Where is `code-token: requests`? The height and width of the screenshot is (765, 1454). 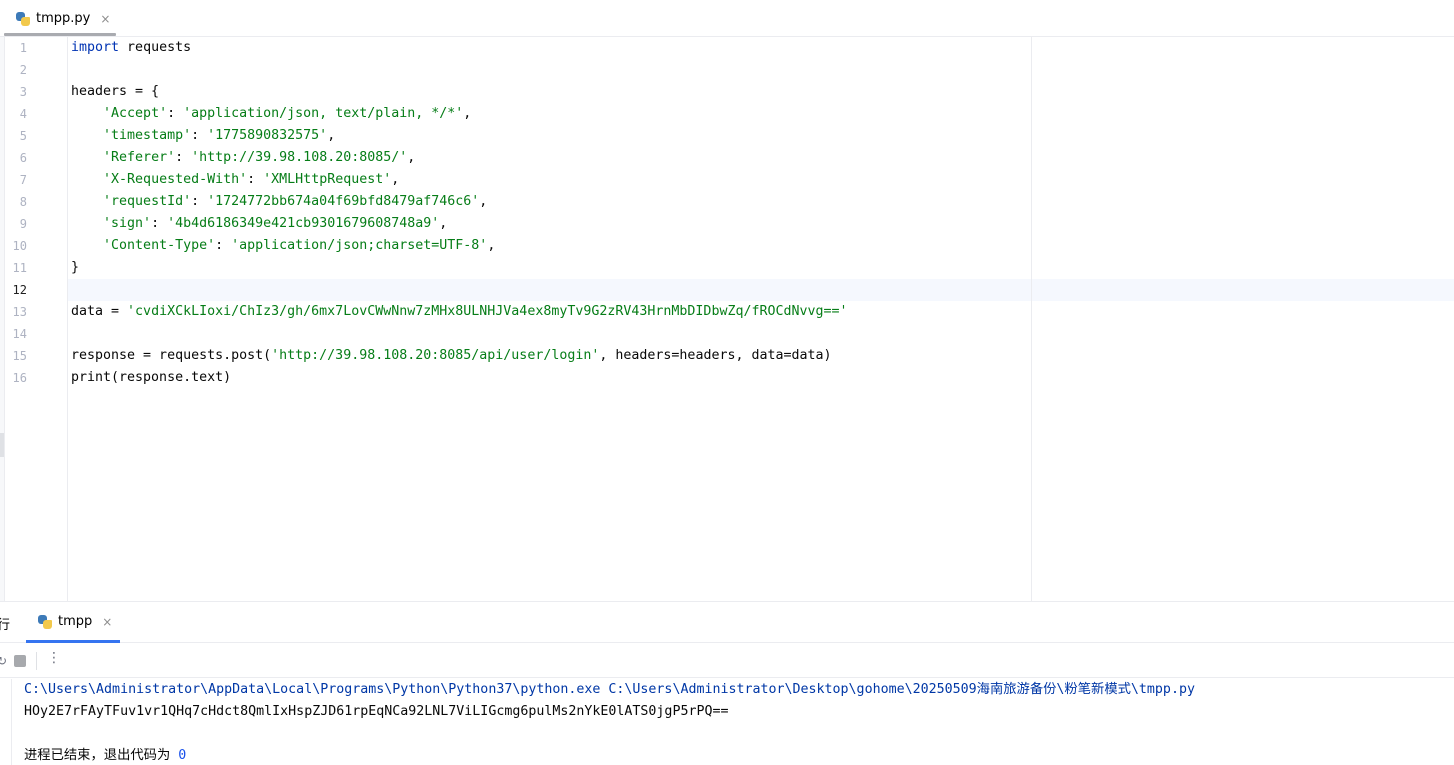
code-token: requests is located at coordinates (155, 47).